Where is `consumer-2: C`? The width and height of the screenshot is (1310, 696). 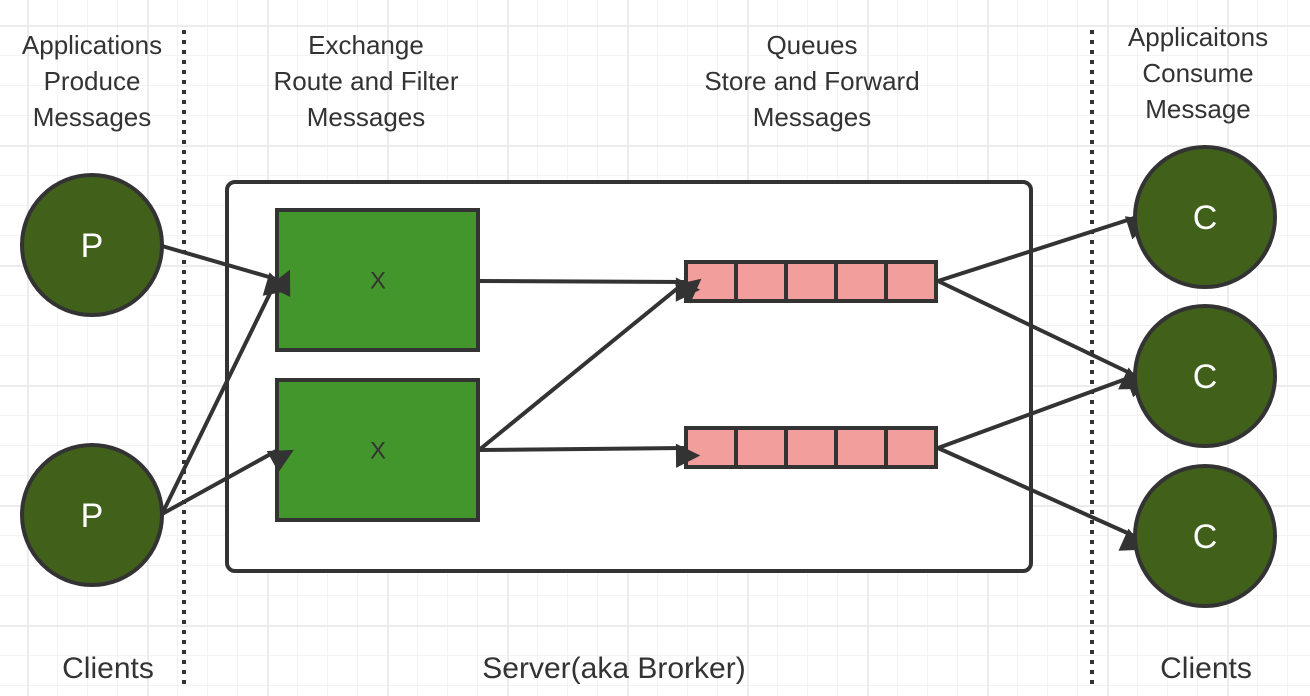
consumer-2: C is located at coordinates (1205, 376).